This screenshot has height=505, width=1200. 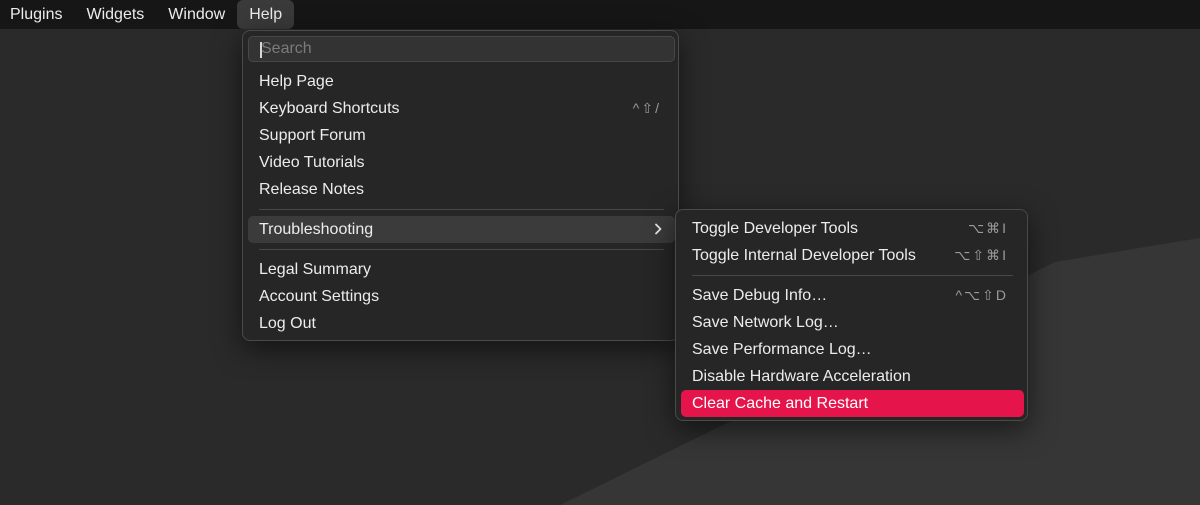 I want to click on chevron-right-icon, so click(x=658, y=229).